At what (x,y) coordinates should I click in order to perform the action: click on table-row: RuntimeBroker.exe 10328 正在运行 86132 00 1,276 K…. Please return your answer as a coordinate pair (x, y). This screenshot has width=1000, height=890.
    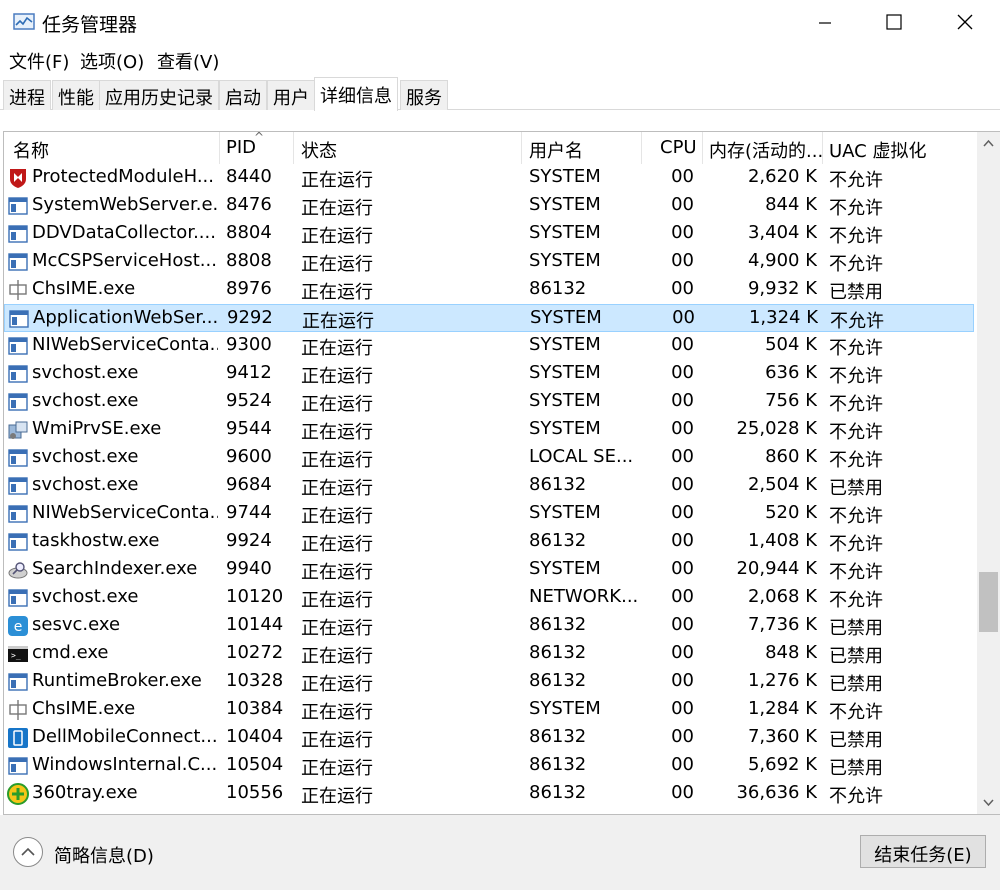
    Looking at the image, I should click on (489, 682).